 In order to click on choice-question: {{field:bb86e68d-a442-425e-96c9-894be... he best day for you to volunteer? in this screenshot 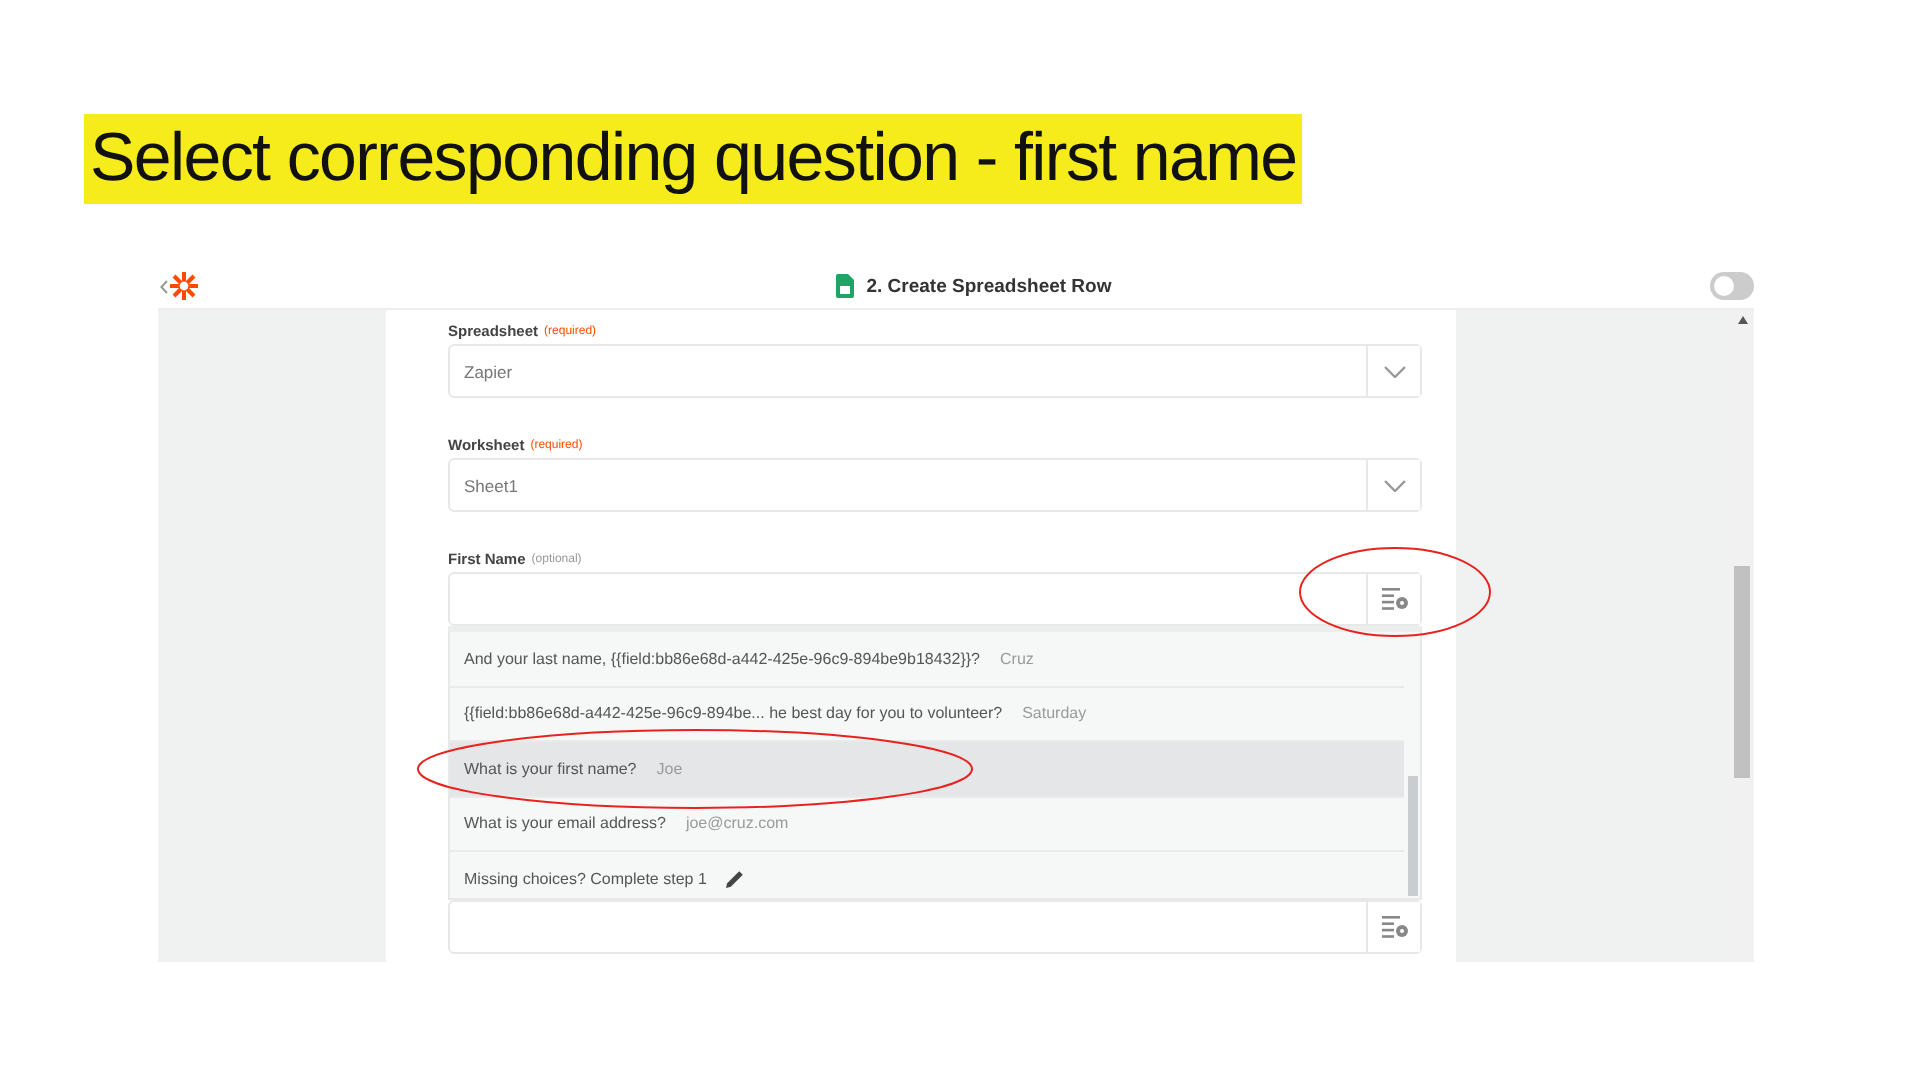, I will do `click(733, 713)`.